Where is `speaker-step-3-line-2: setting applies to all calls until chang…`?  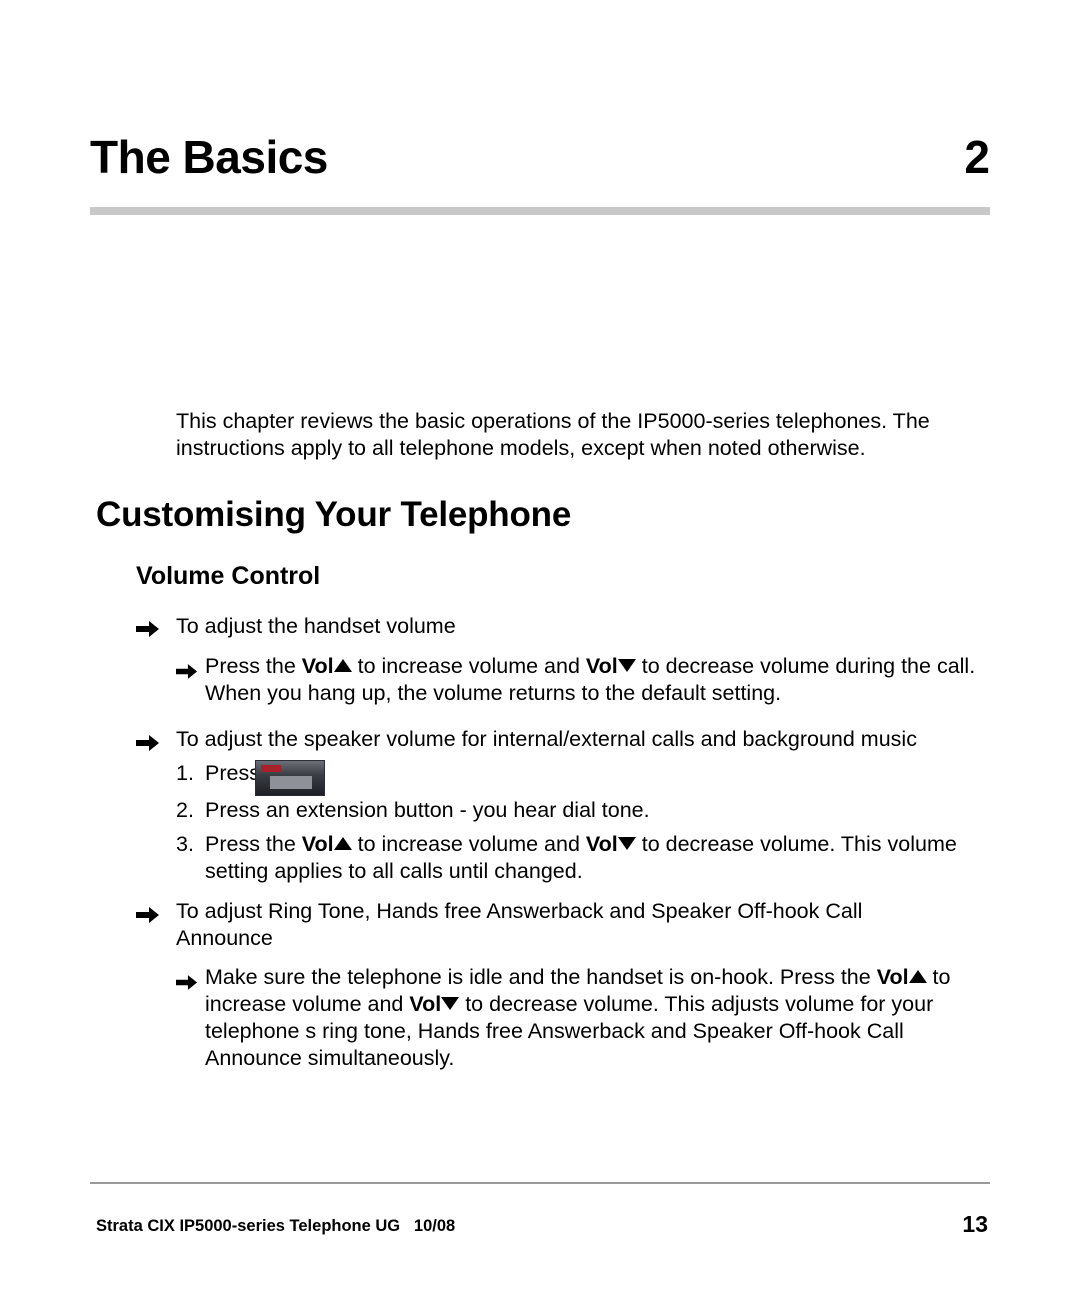
speaker-step-3-line-2: setting applies to all calls until chang… is located at coordinates (394, 871).